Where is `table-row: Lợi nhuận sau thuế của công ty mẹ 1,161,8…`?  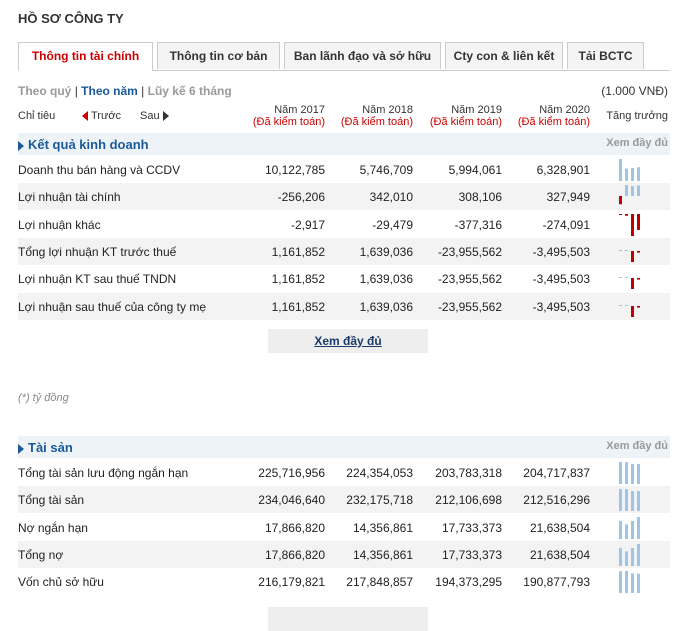
table-row: Lợi nhuận sau thuế của công ty mẹ 1,161,8… is located at coordinates (344, 306).